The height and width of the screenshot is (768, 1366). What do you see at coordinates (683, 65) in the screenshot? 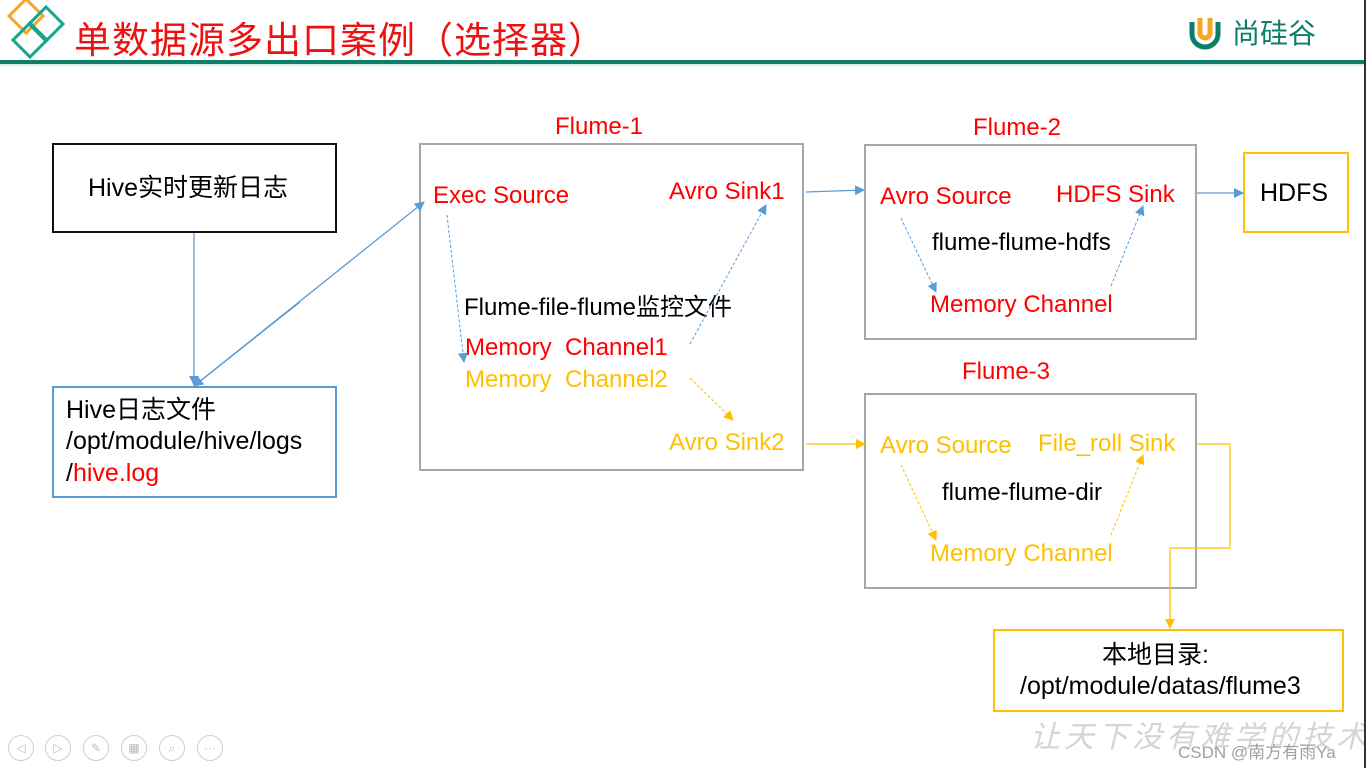
I see `header-divider-shadow` at bounding box center [683, 65].